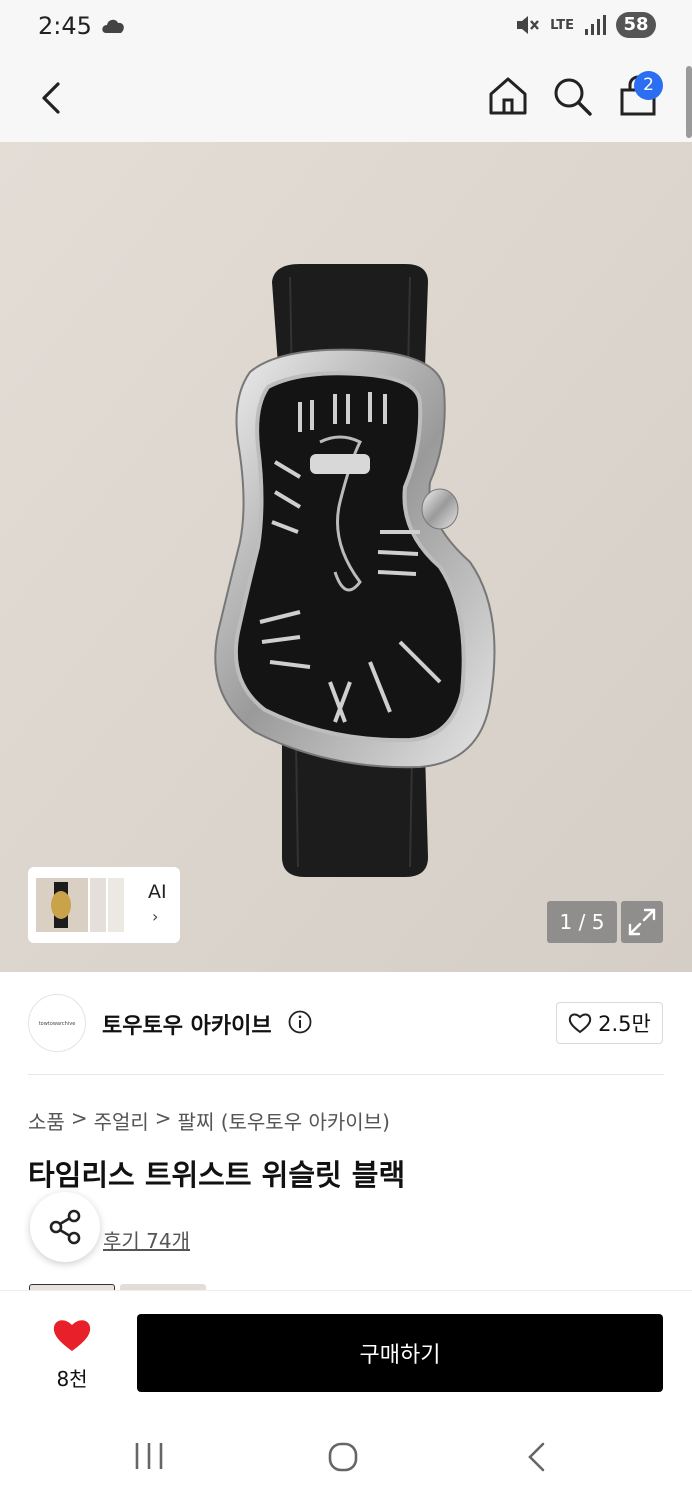  Describe the element at coordinates (689, 102) in the screenshot. I see `scroll-indicator` at that location.